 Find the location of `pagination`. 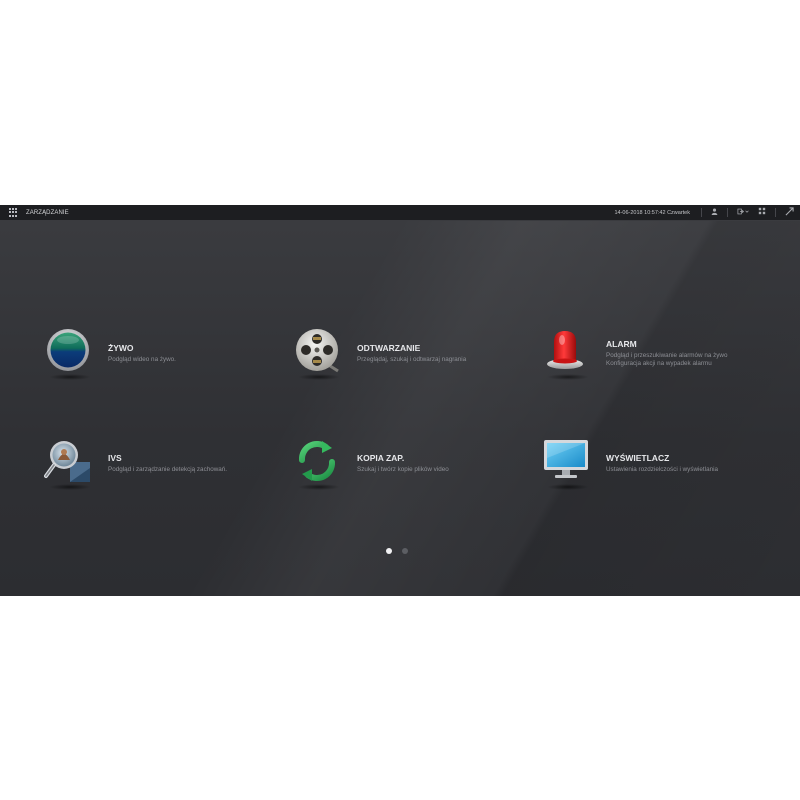

pagination is located at coordinates (397, 551).